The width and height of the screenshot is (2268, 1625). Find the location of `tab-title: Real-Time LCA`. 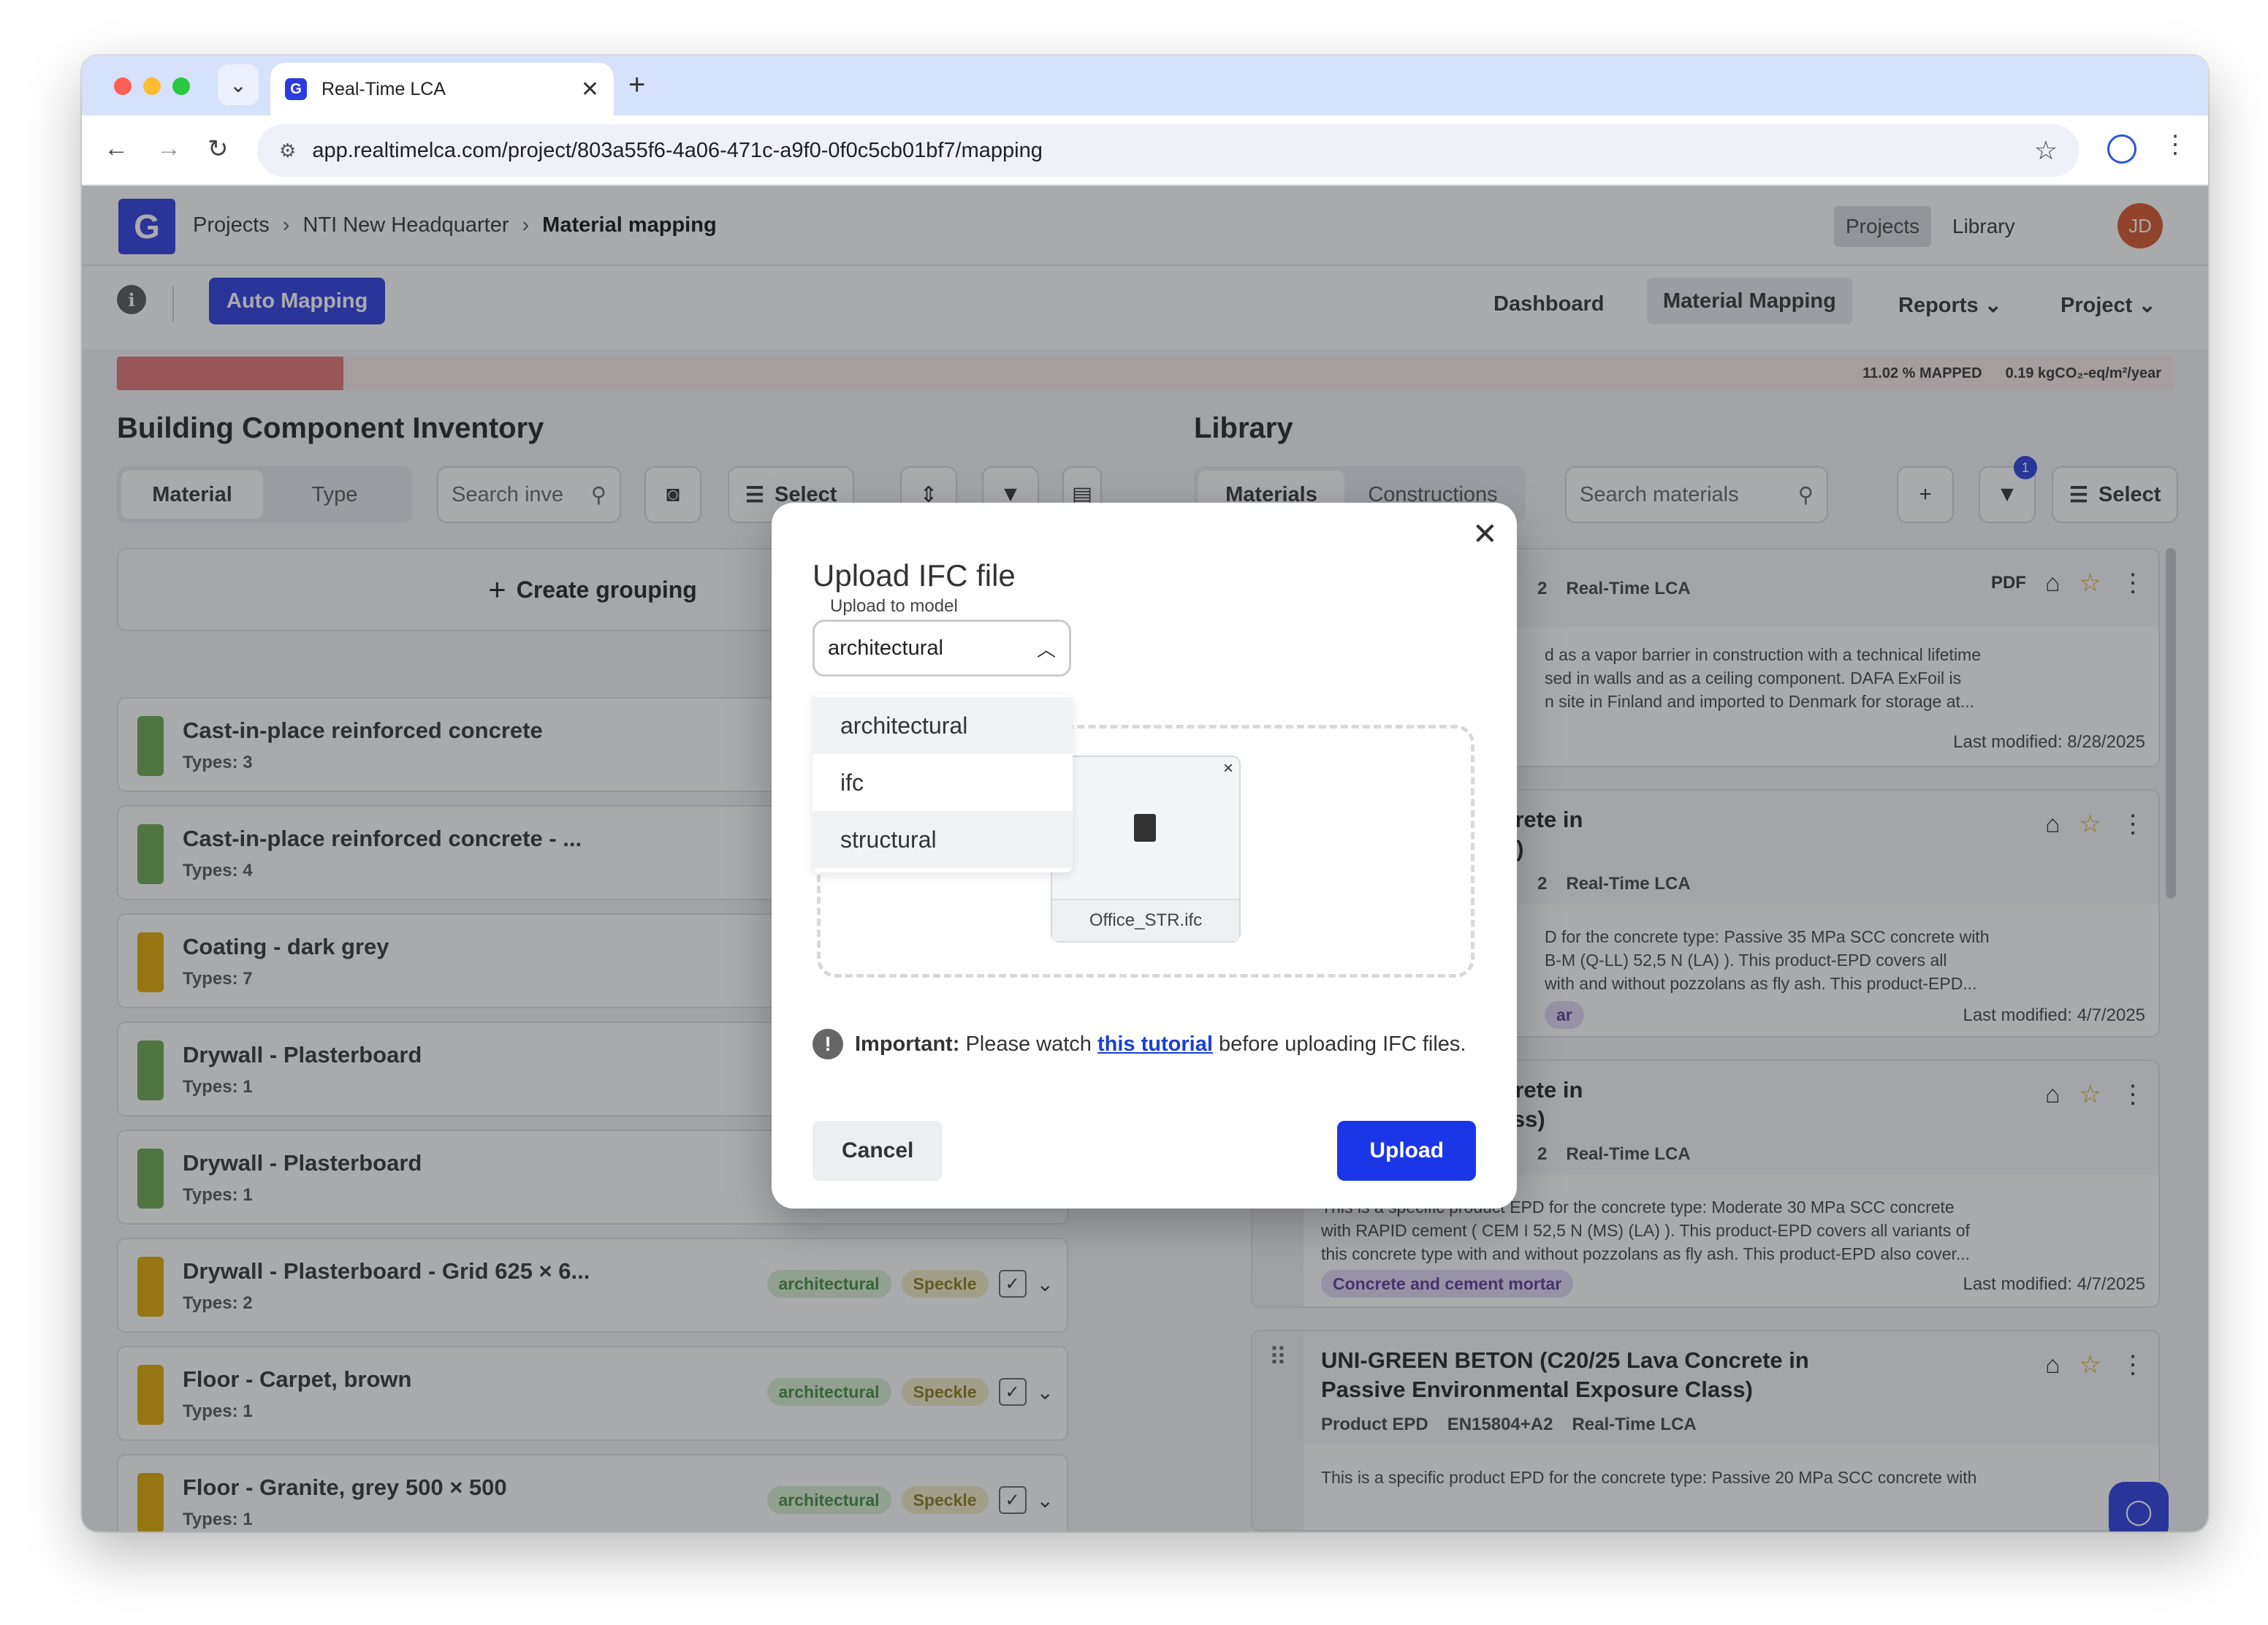

tab-title: Real-Time LCA is located at coordinates (383, 88).